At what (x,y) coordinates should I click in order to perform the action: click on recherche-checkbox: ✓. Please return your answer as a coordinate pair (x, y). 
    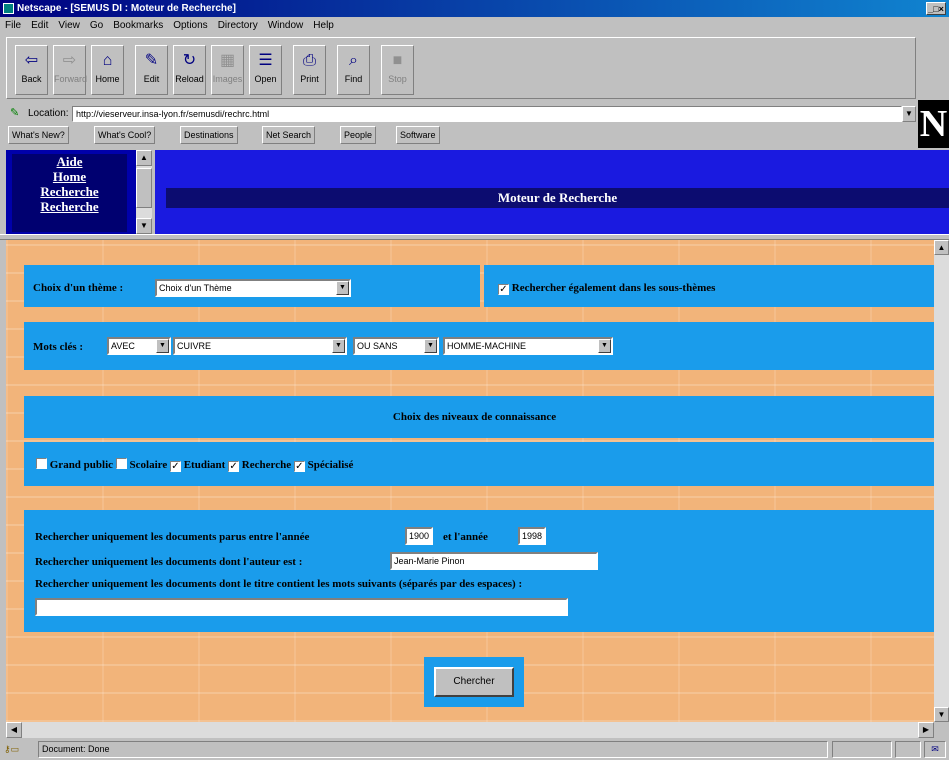
    Looking at the image, I should click on (234, 466).